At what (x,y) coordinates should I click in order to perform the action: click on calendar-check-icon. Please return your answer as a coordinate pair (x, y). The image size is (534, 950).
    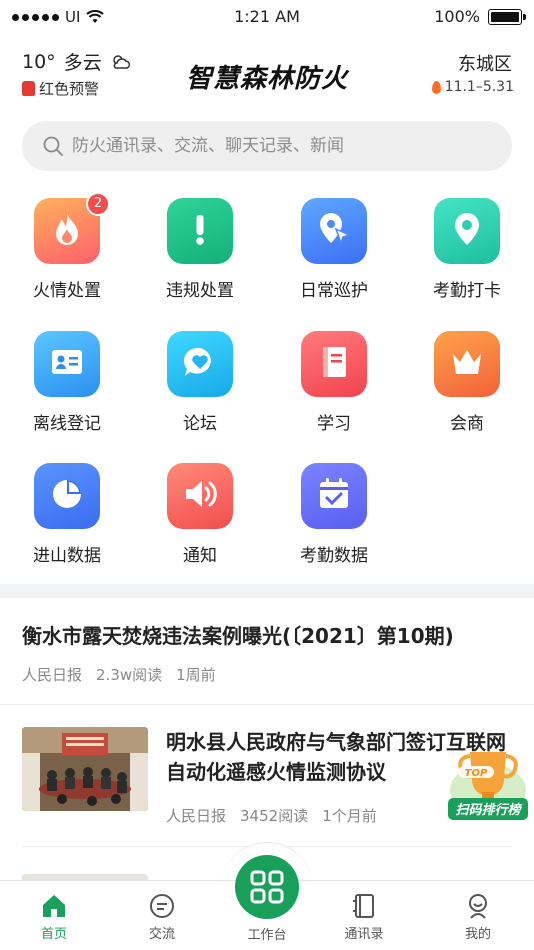
    Looking at the image, I should click on (334, 496).